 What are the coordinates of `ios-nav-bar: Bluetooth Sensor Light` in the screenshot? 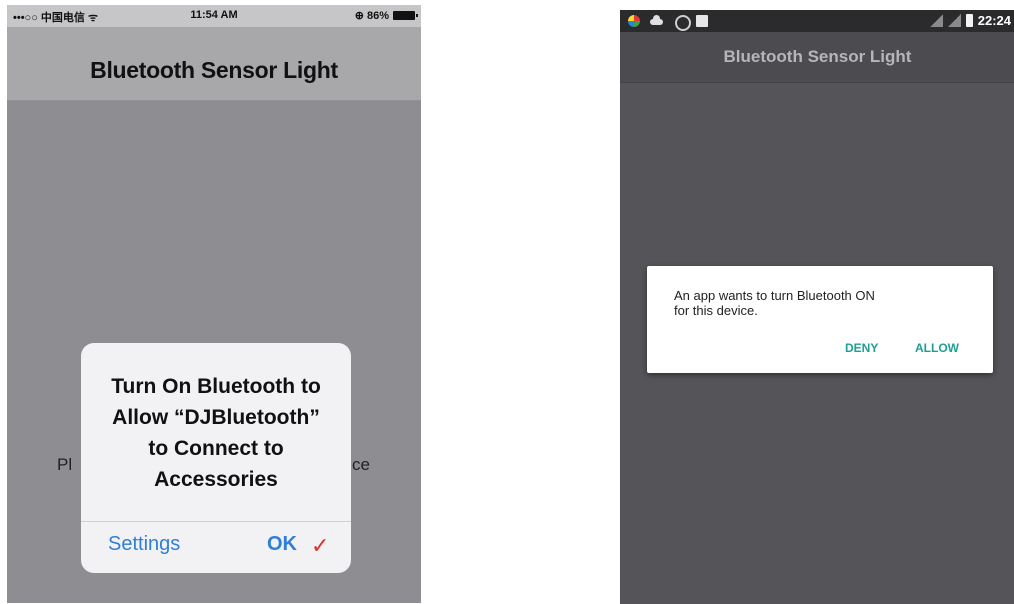 It's located at (214, 64).